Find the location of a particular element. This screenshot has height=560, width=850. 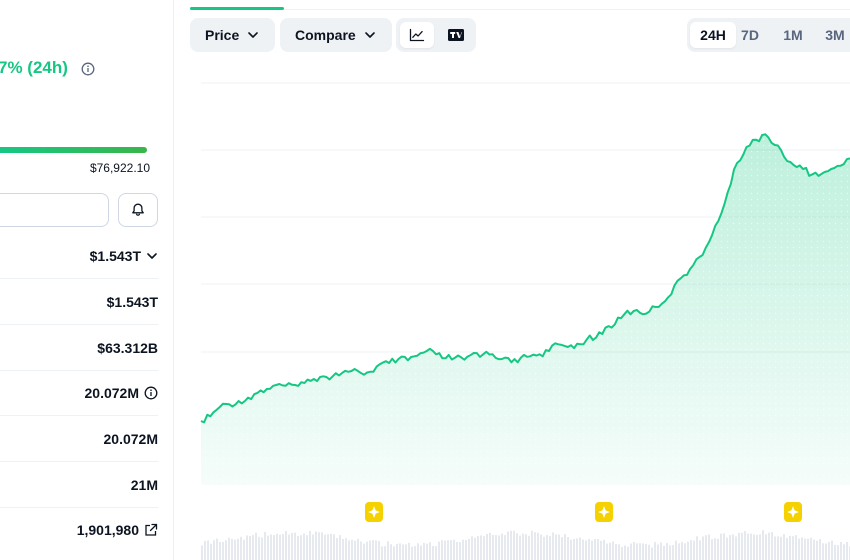

line-chart-button is located at coordinates (417, 35).